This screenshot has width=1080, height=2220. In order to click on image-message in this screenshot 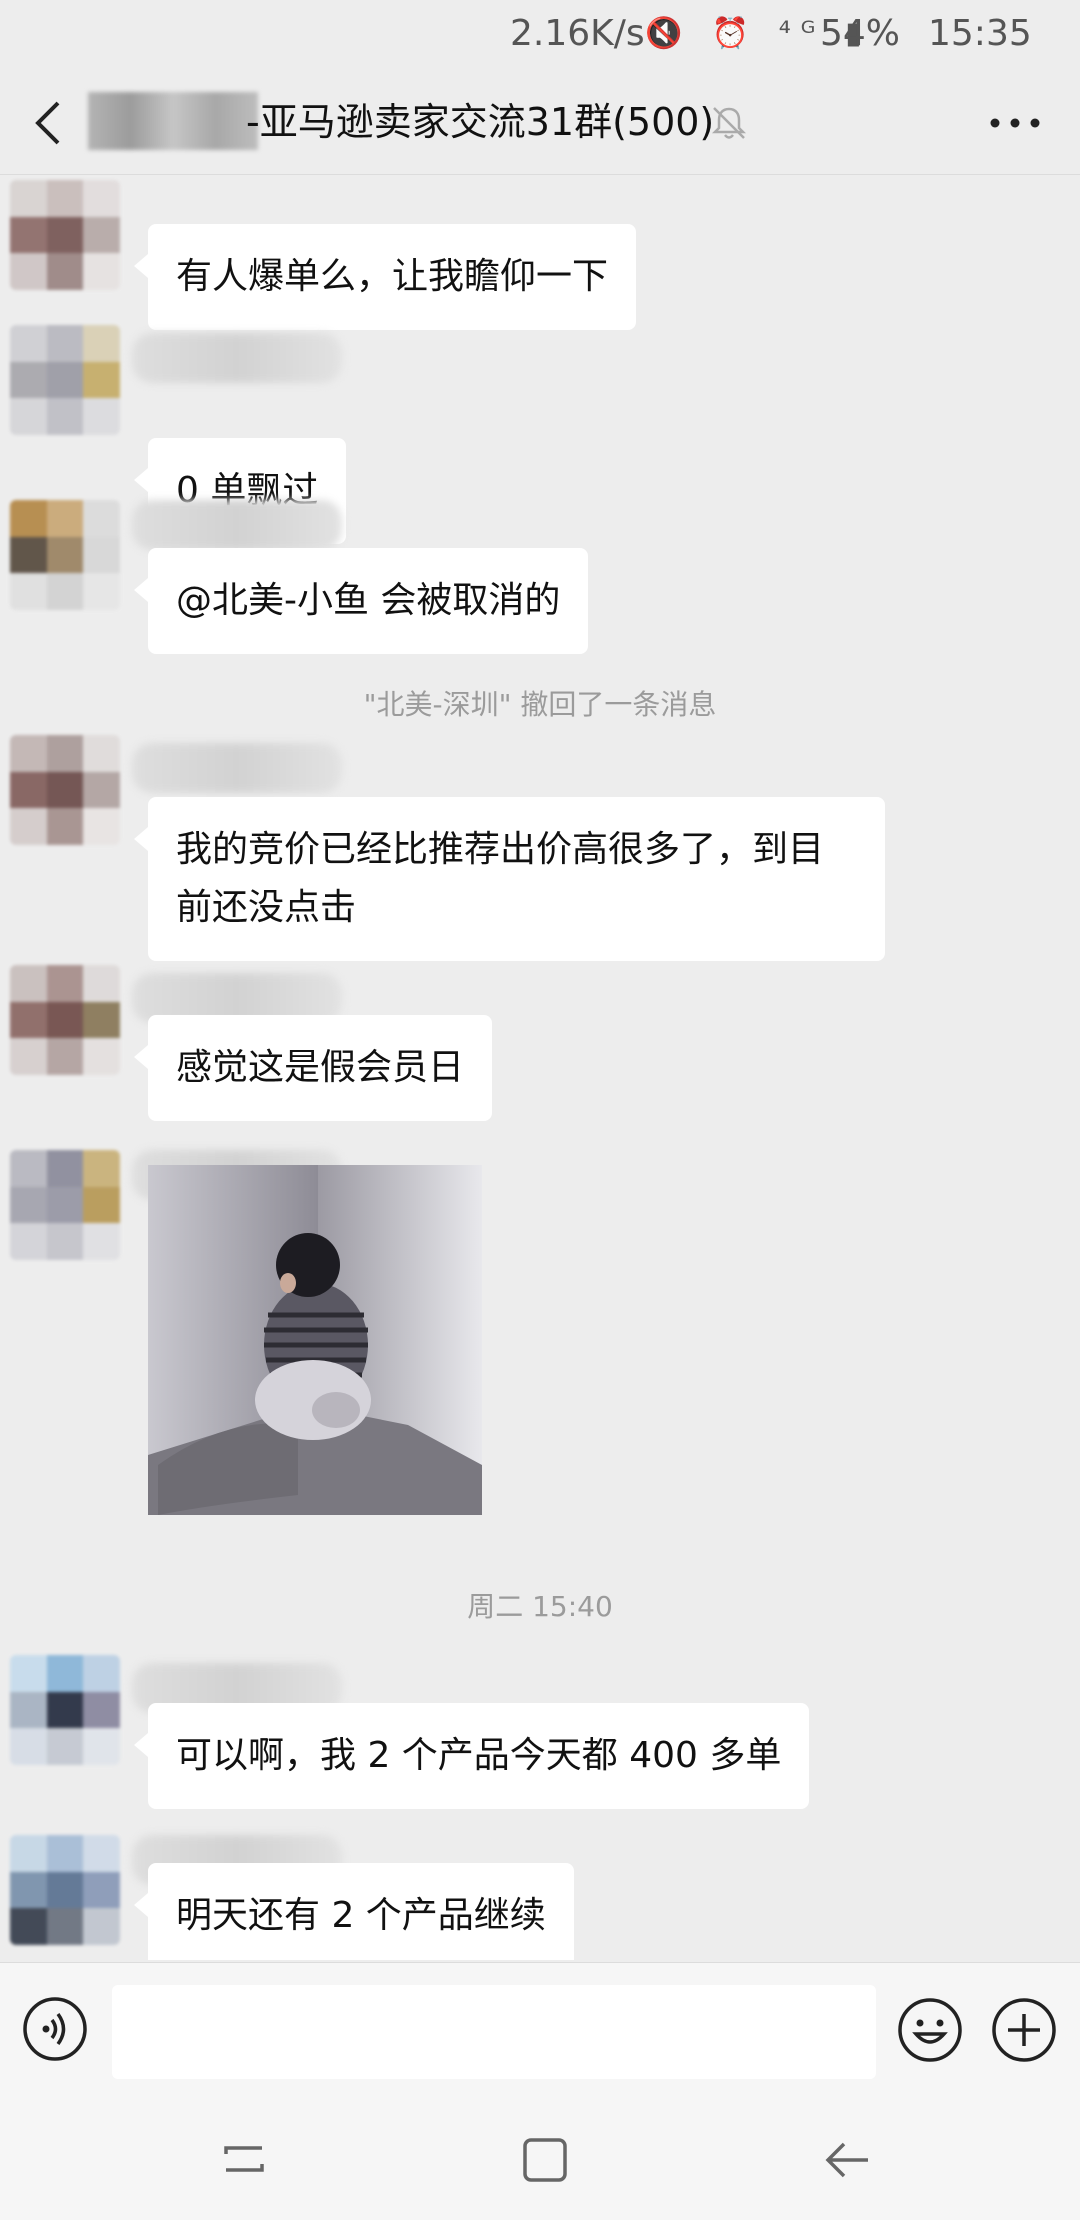, I will do `click(315, 1340)`.